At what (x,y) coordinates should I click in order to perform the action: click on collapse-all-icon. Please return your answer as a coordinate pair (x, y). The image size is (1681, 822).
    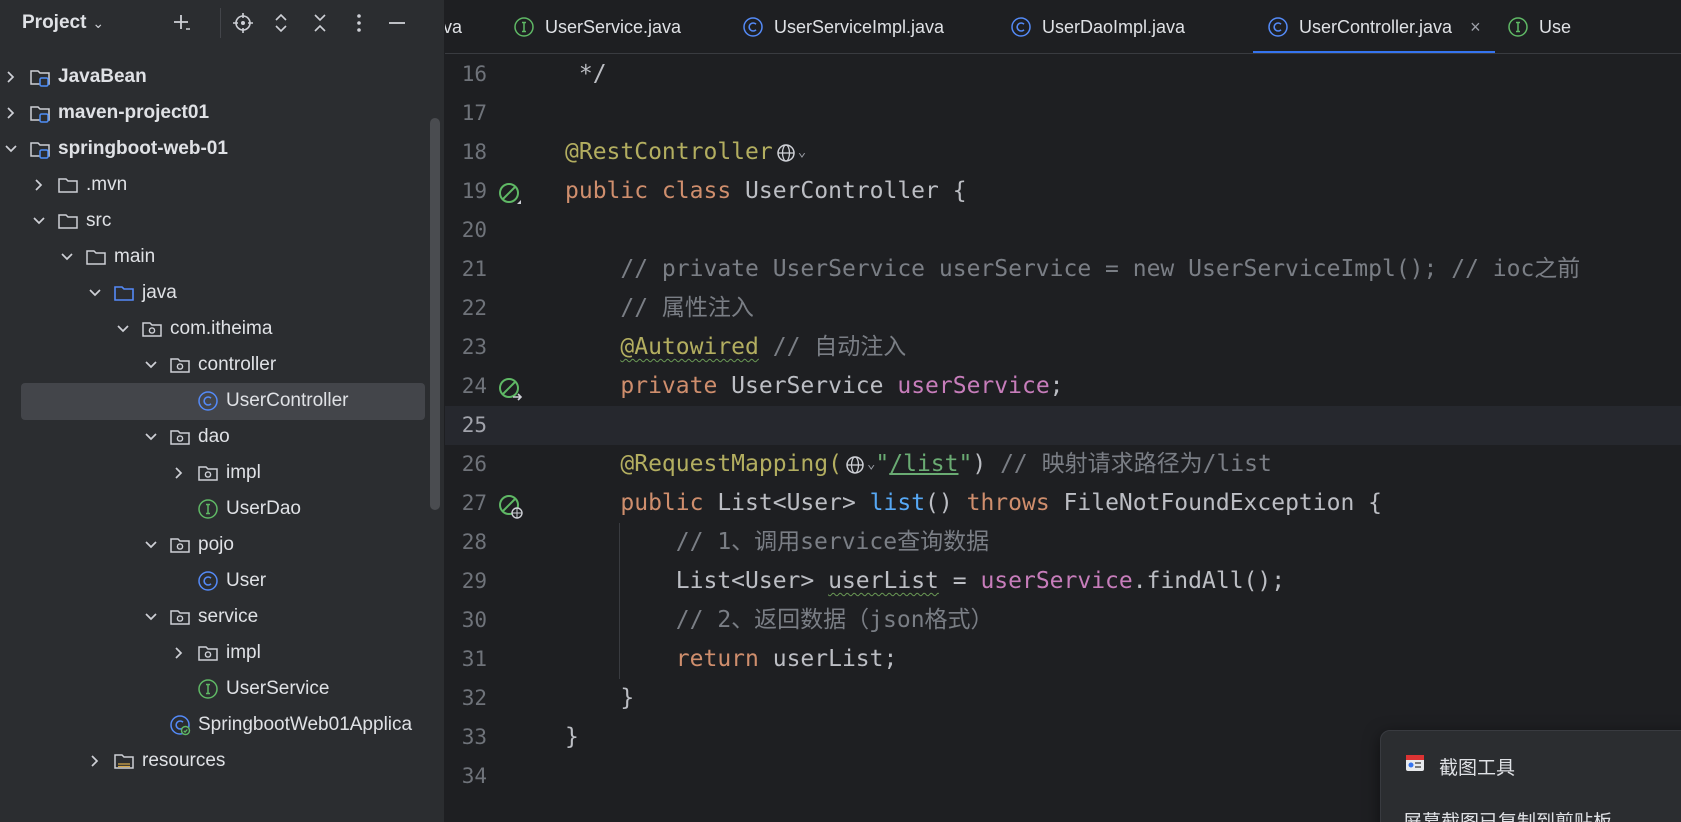
    Looking at the image, I should click on (320, 23).